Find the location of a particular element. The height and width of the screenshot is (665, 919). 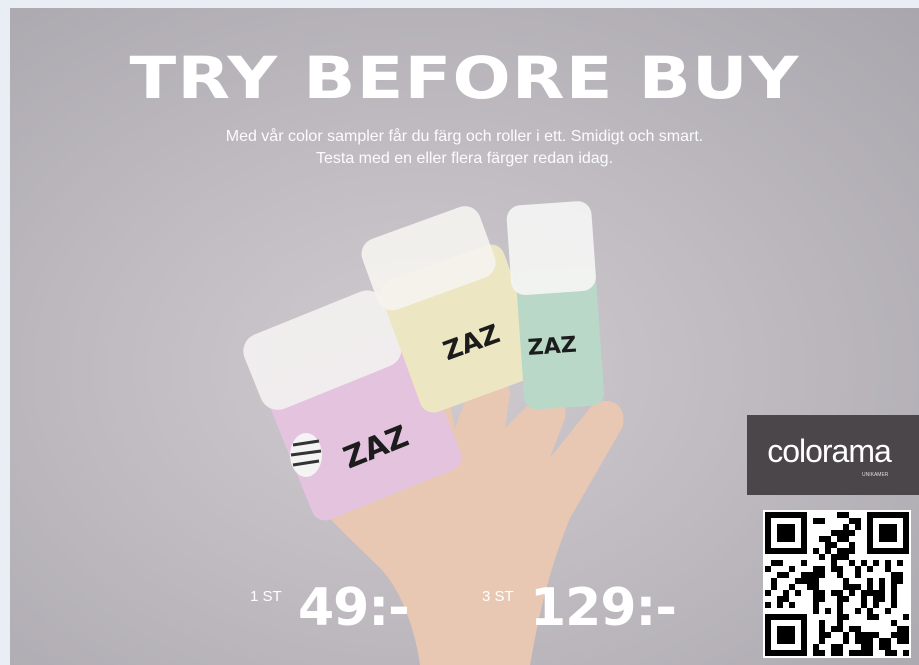

price-qty-3: 3 ST is located at coordinates (498, 596).